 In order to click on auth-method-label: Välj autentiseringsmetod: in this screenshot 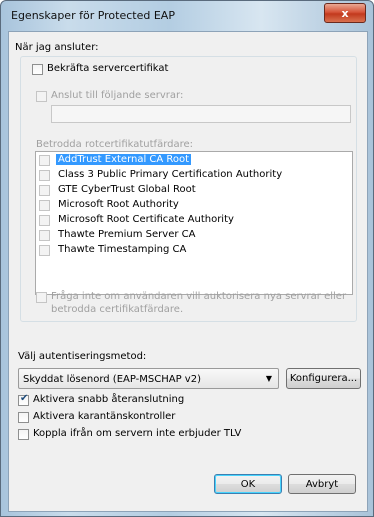, I will do `click(82, 356)`.